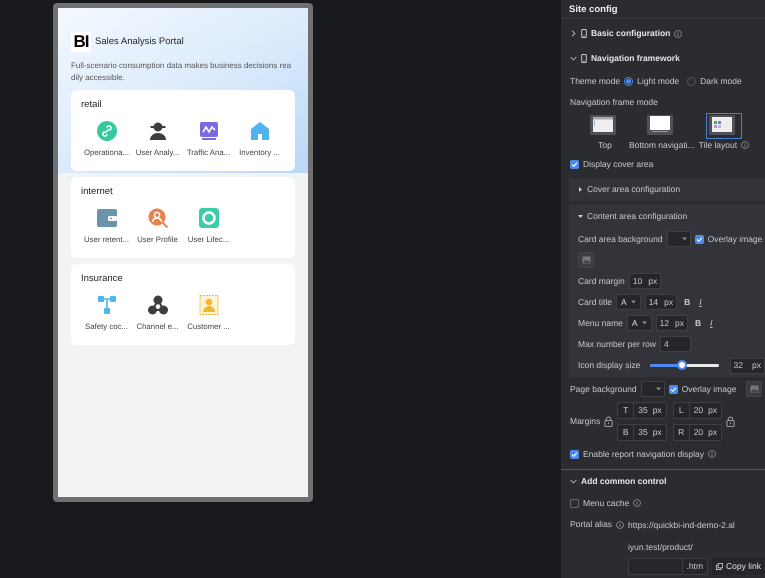 This screenshot has height=578, width=765. Describe the element at coordinates (724, 126) in the screenshot. I see `tile-layout-icon` at that location.